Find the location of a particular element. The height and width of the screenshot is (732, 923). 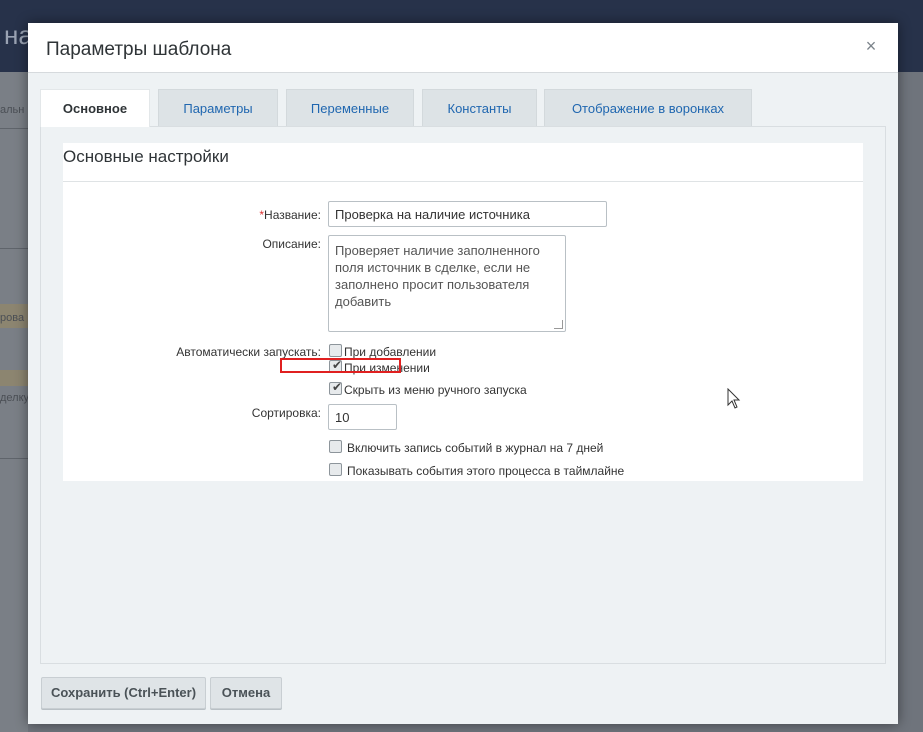

autorun-label: Автоматически запускать: is located at coordinates (248, 352).